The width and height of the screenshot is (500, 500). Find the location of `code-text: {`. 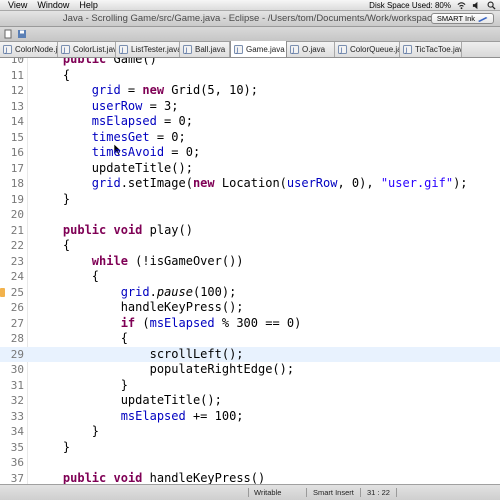

code-text: { is located at coordinates (81, 339).